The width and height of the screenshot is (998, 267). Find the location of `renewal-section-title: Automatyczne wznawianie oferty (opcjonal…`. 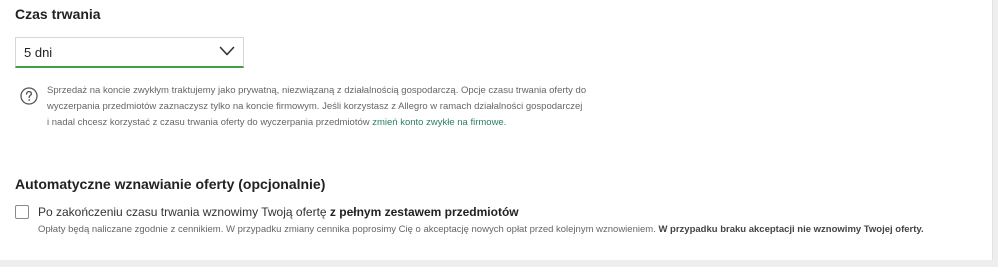

renewal-section-title: Automatyczne wznawianie oferty (opcjonal… is located at coordinates (170, 184).